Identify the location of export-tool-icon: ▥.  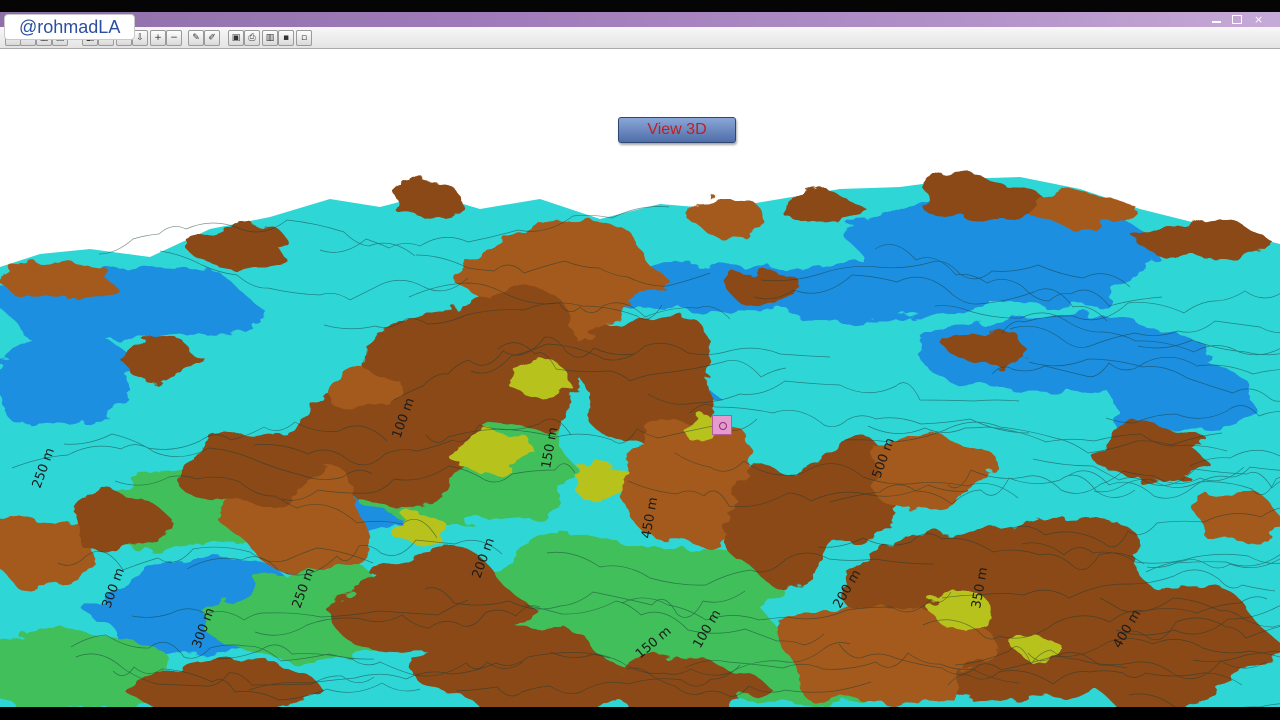
(270, 38).